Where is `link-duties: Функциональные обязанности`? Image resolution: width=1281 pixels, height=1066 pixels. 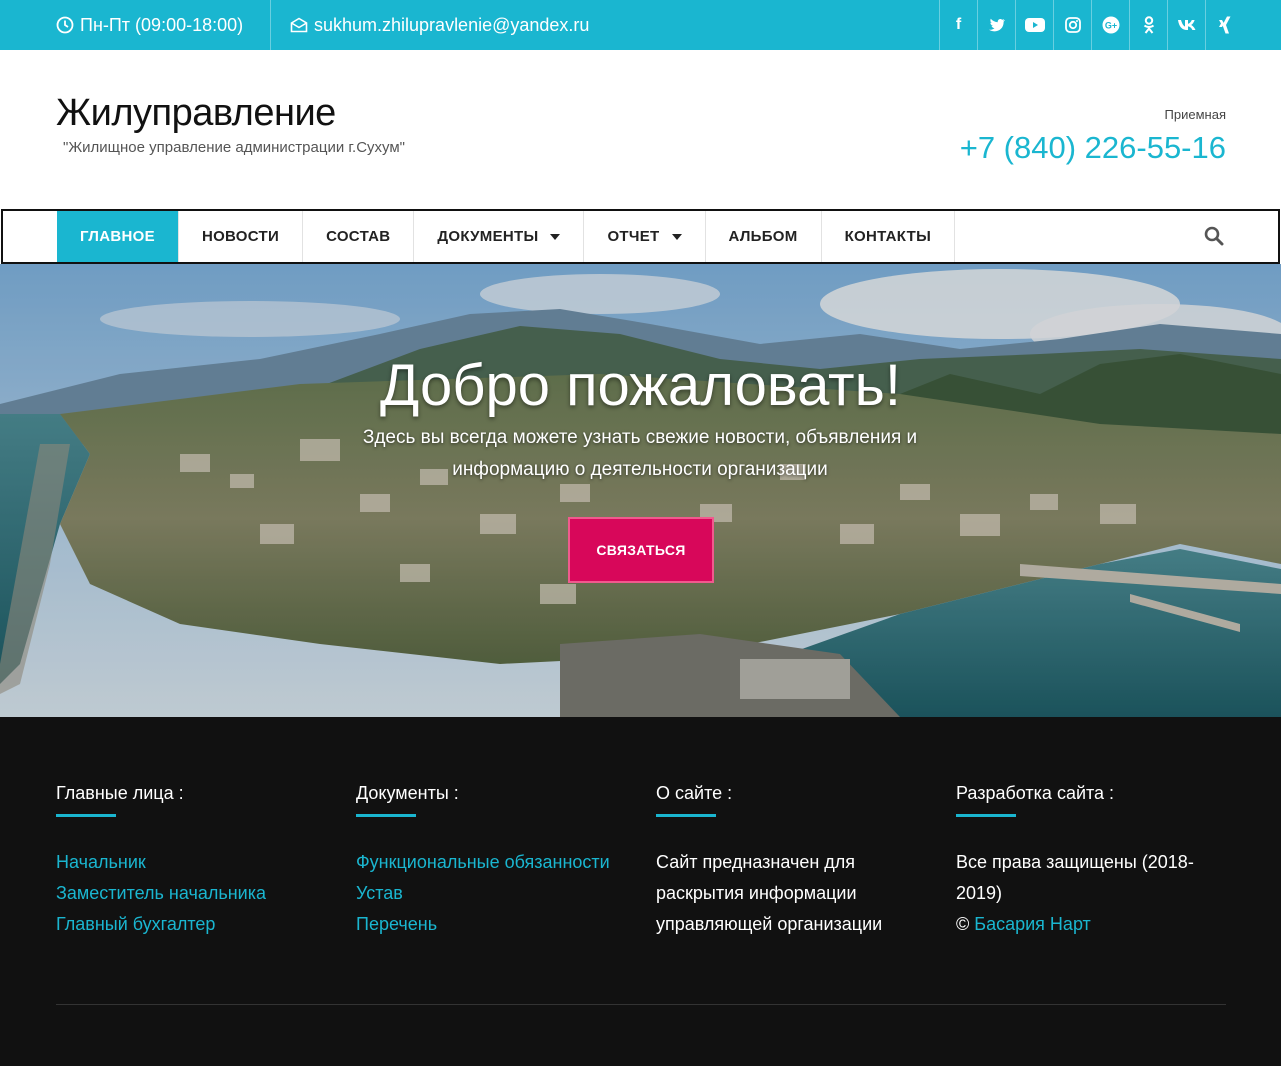
link-duties: Функциональные обязанности is located at coordinates (496, 862).